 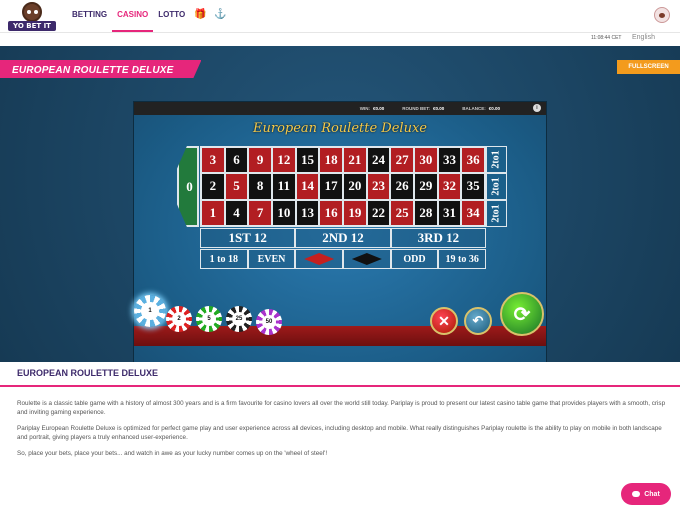 I want to click on fullscreen-button: FULLSCREEN, so click(x=648, y=67).